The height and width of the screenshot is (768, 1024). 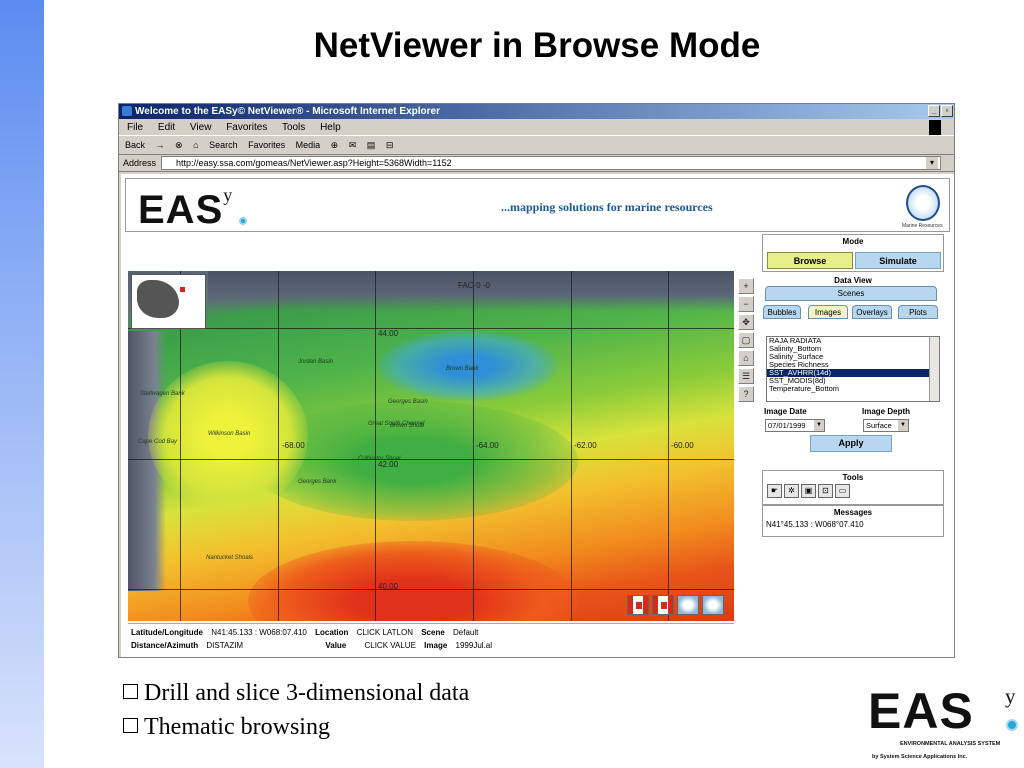 What do you see at coordinates (746, 322) in the screenshot?
I see `pan-icon: ✥` at bounding box center [746, 322].